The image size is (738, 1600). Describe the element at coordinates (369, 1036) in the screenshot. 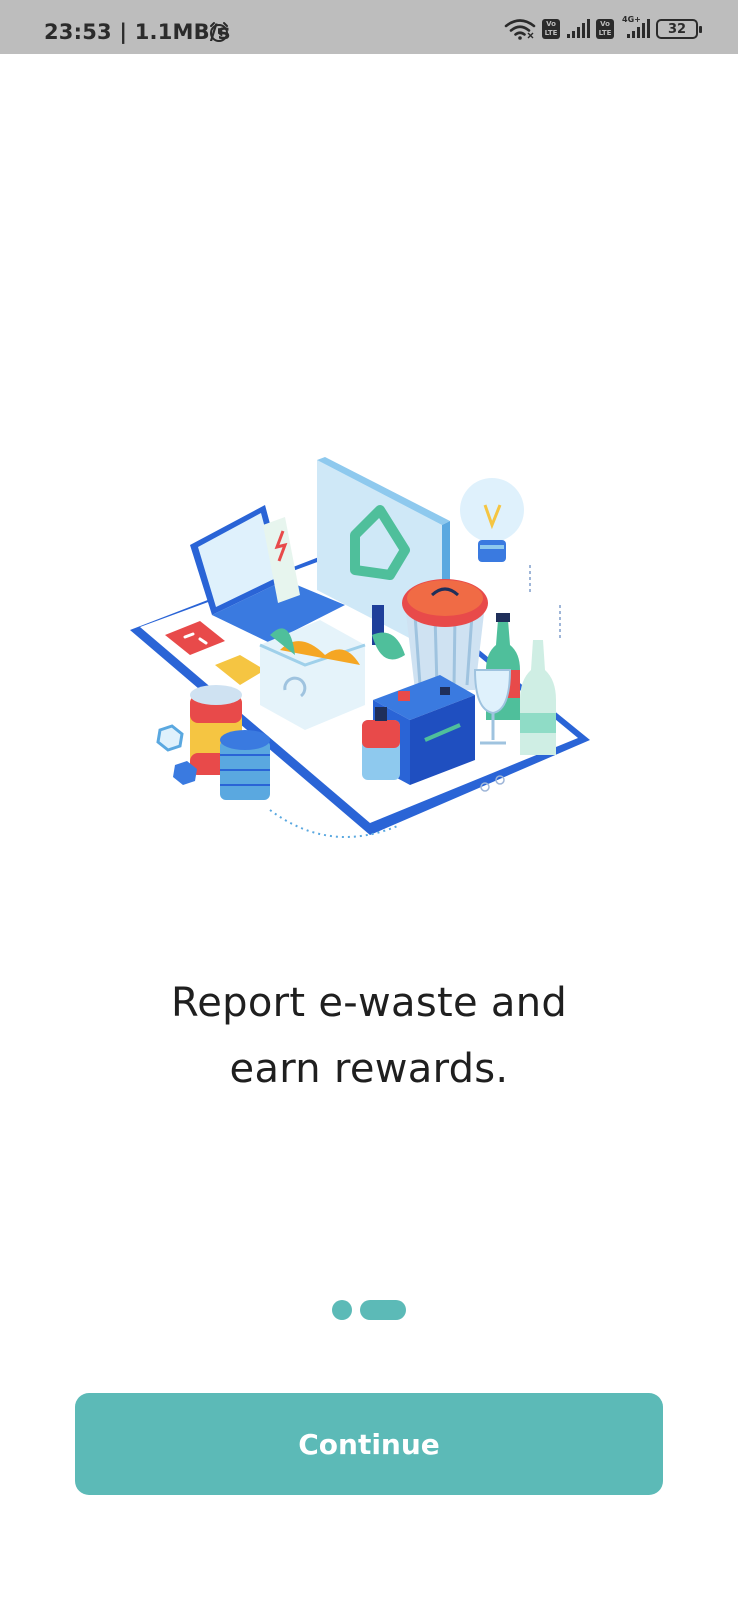

I see `onboarding-headline: Report e-waste and earn rewards.` at that location.